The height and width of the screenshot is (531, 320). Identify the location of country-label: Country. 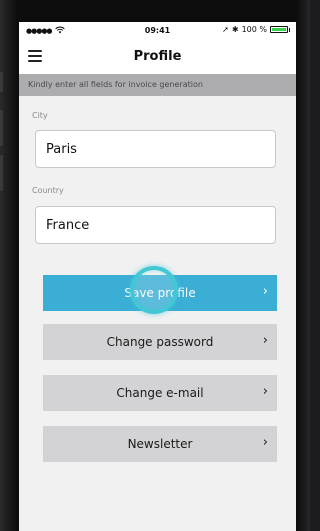
(48, 190).